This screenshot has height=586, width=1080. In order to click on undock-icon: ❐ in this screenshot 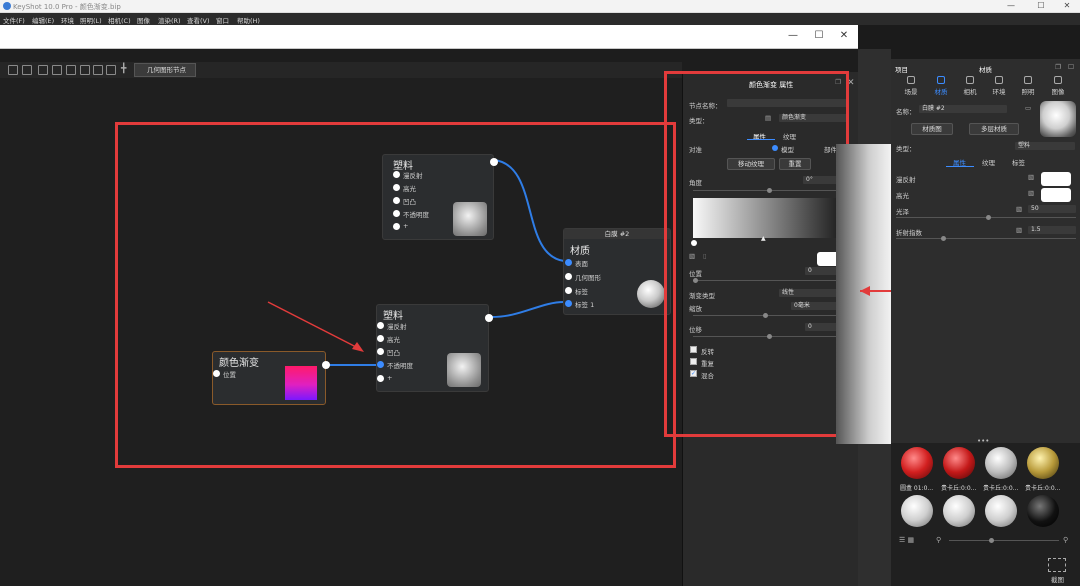, I will do `click(1058, 67)`.